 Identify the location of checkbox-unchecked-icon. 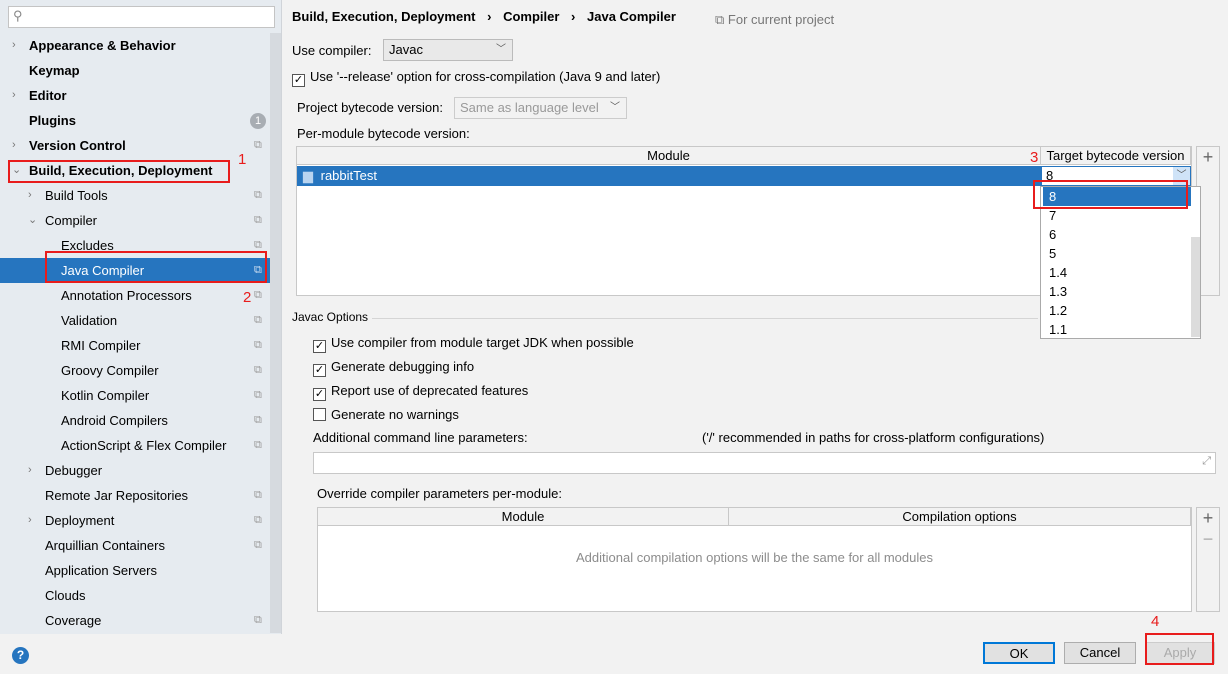
(319, 414).